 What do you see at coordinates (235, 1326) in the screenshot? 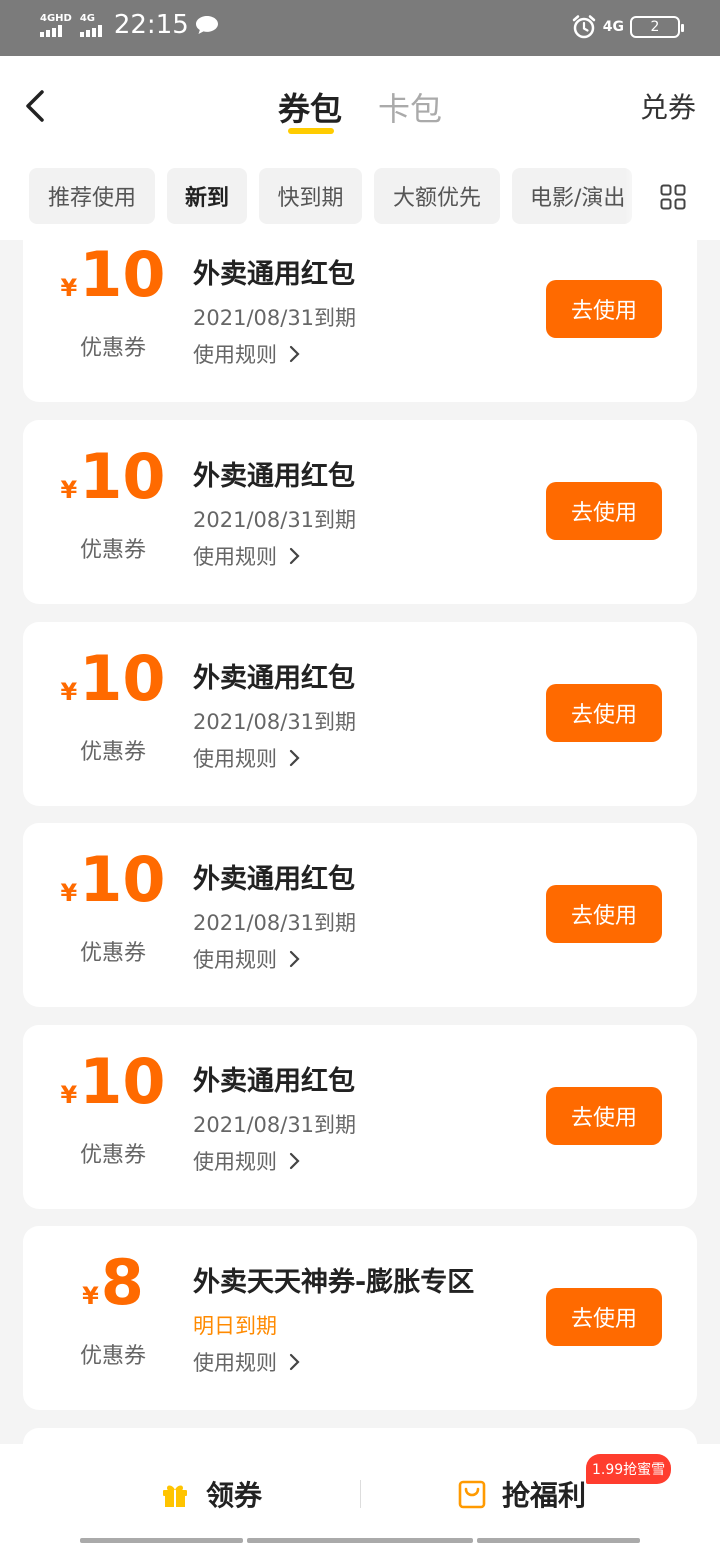
I see `coupon-expiry: 明日到期` at bounding box center [235, 1326].